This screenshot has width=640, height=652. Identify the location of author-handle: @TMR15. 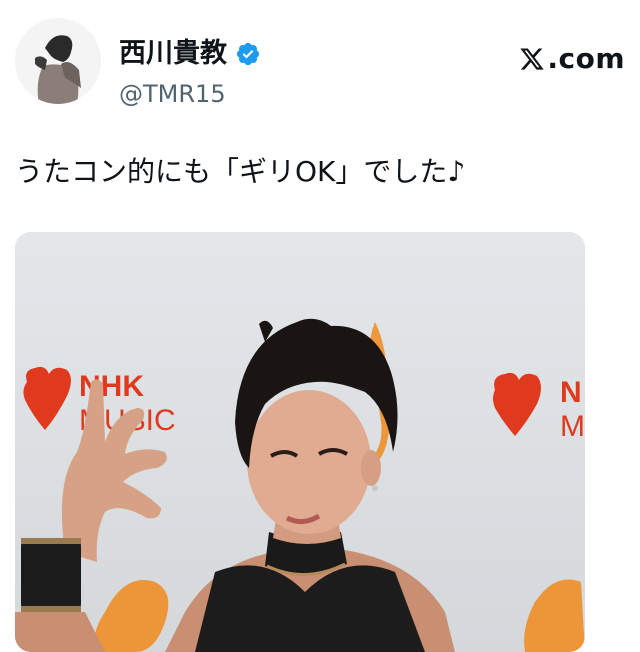
(172, 94).